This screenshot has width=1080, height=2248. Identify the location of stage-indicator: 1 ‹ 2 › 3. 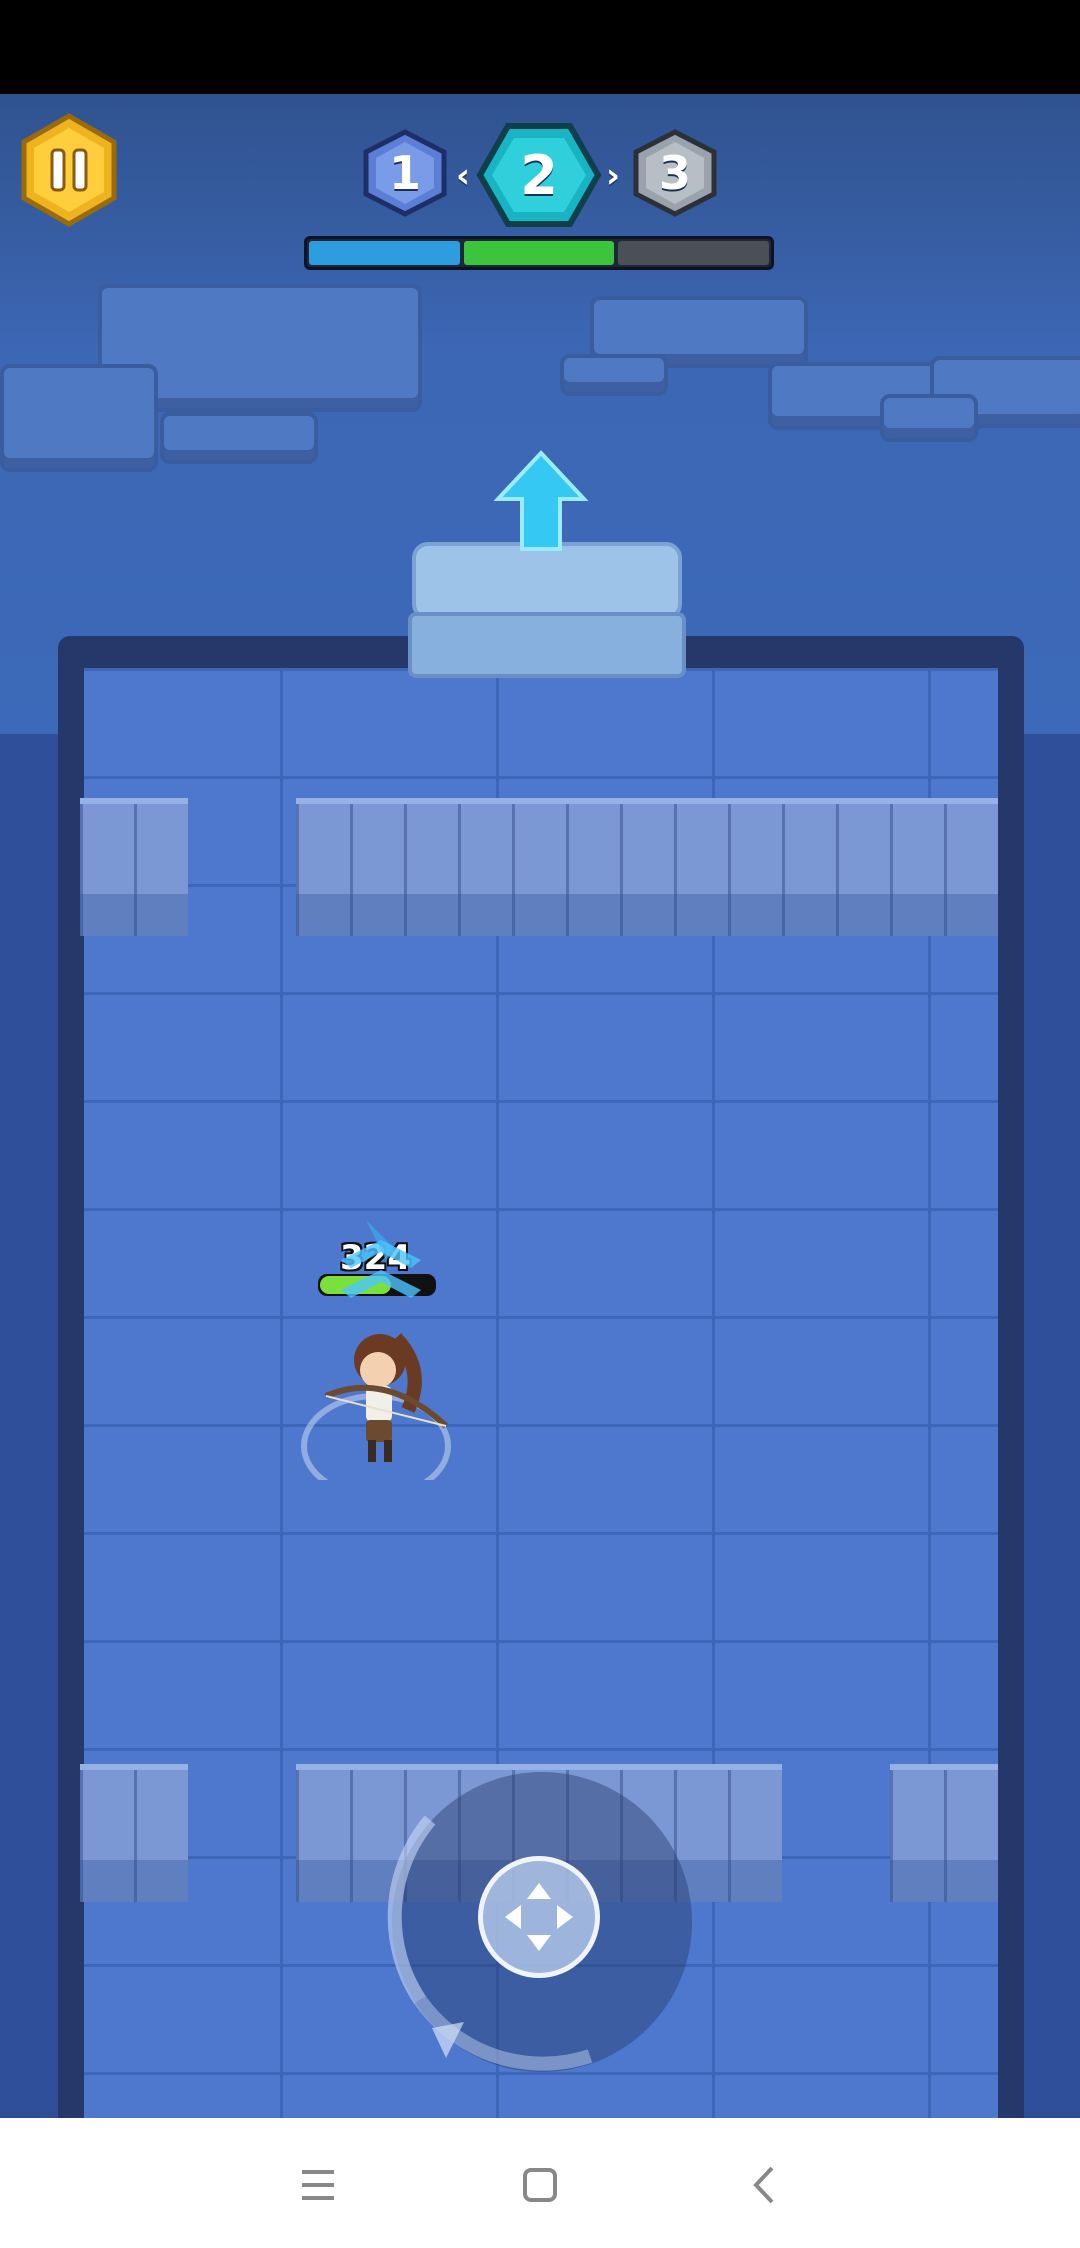
(540, 175).